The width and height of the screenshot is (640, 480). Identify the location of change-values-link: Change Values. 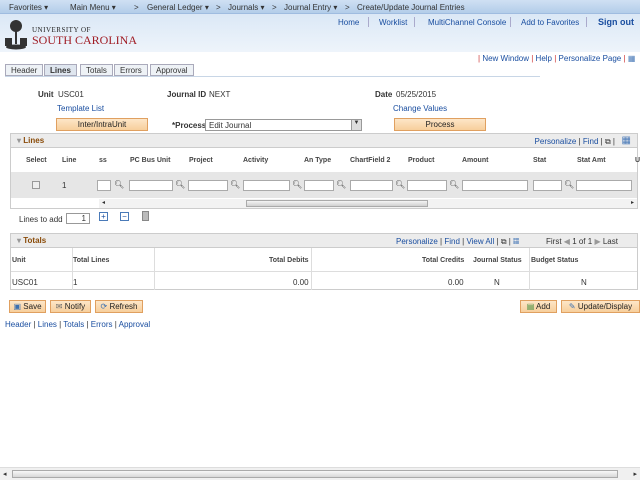
(420, 108).